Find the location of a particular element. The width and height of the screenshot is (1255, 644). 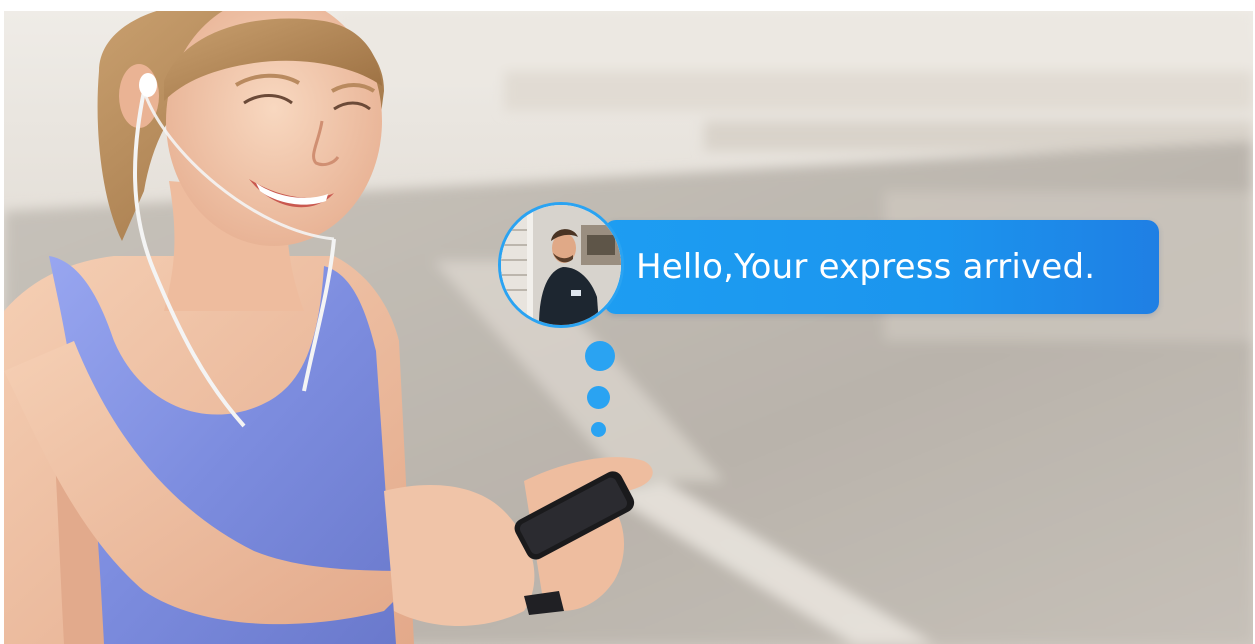

message-text: Hello,Your express arrived. is located at coordinates (866, 267).